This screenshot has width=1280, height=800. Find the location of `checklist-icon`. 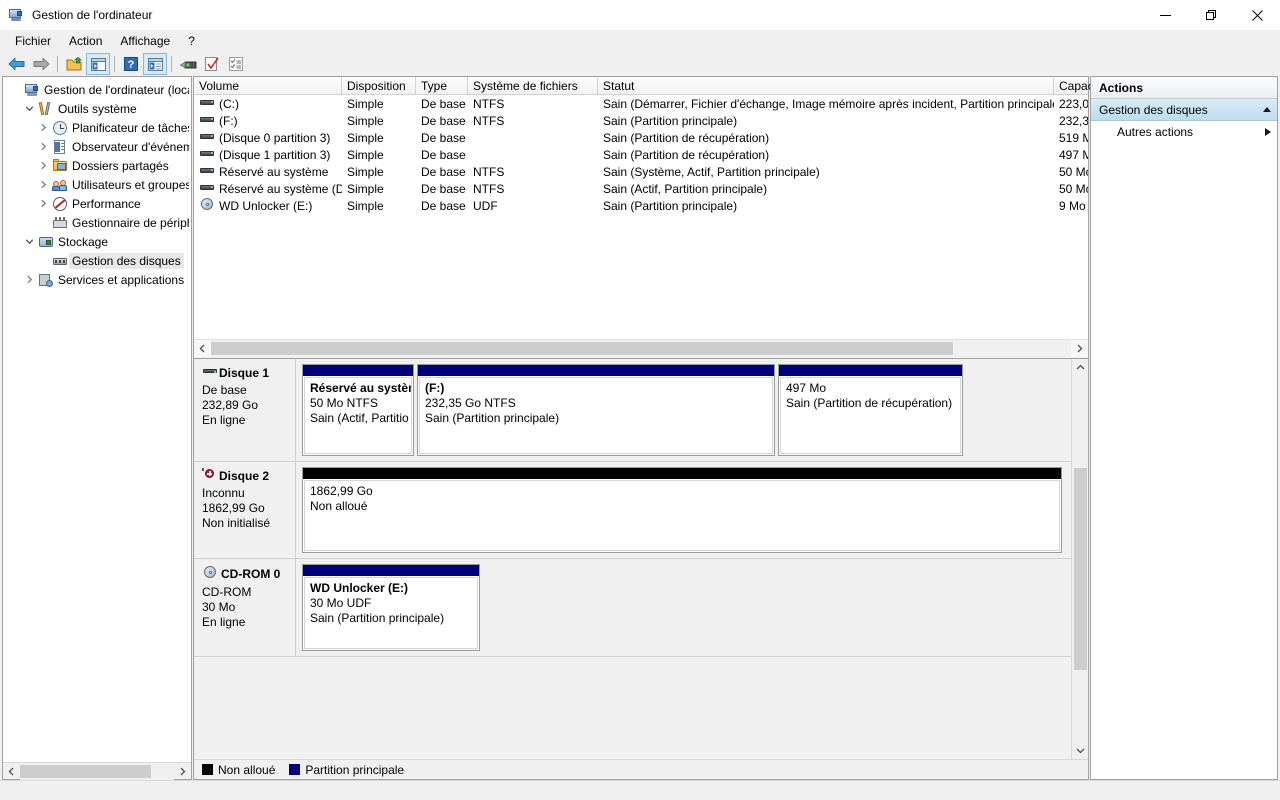

checklist-icon is located at coordinates (236, 64).